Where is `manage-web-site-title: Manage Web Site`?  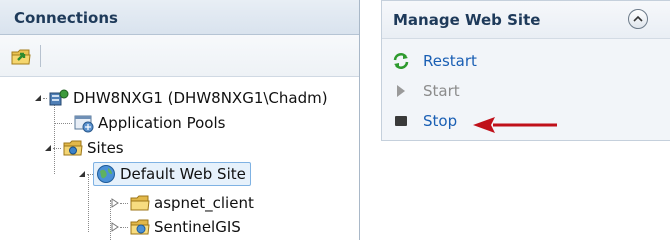 manage-web-site-title: Manage Web Site is located at coordinates (467, 20).